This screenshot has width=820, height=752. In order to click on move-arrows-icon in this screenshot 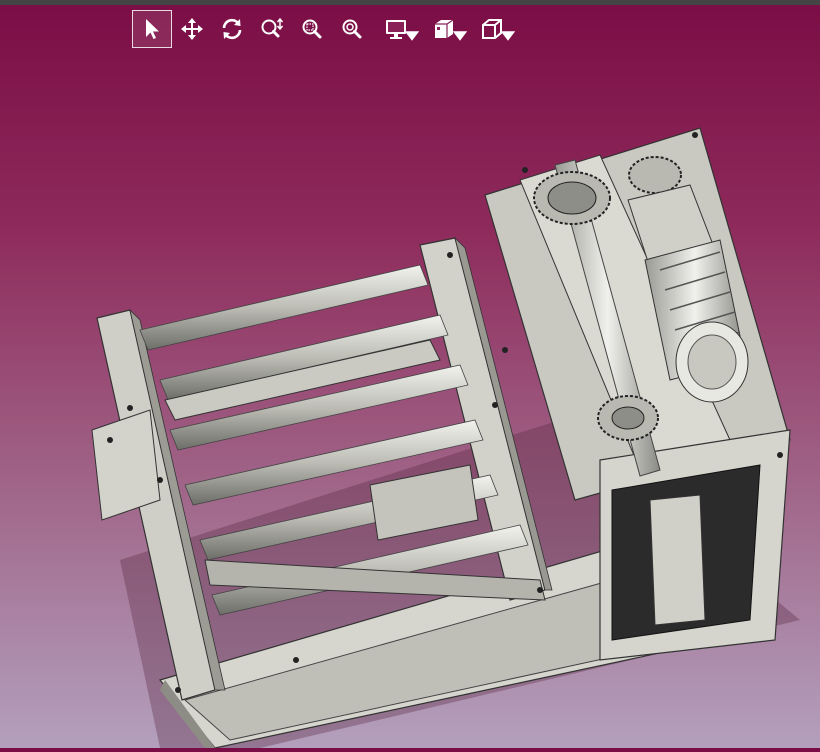, I will do `click(192, 29)`.